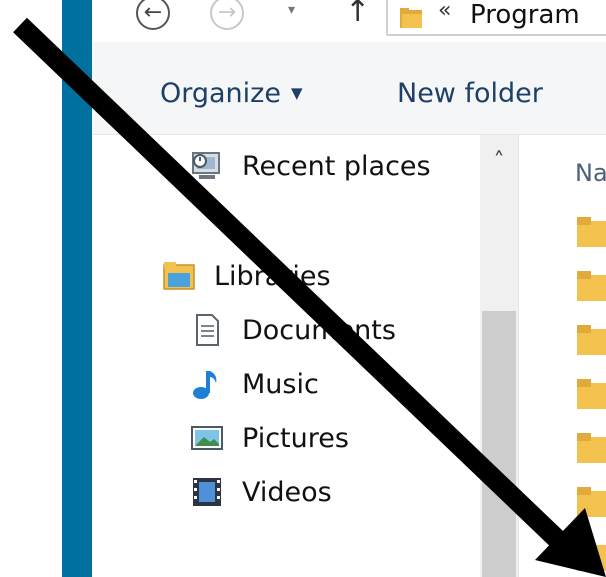  What do you see at coordinates (525, 15) in the screenshot?
I see `address-path-text: Program` at bounding box center [525, 15].